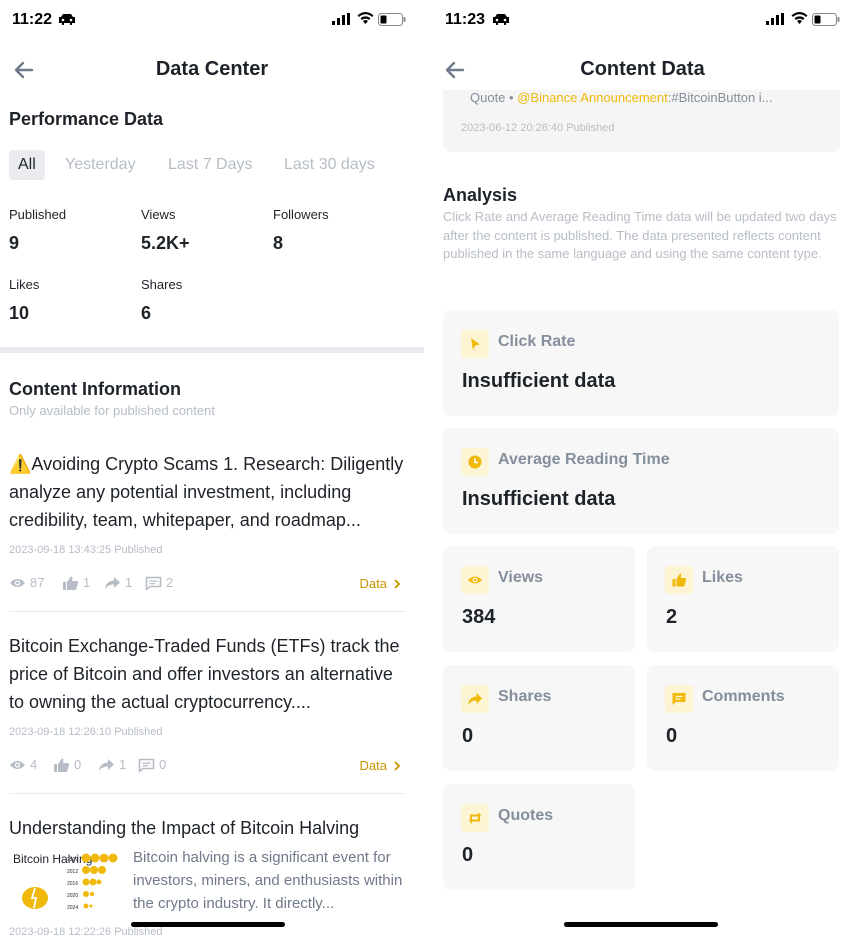 The image size is (854, 940). What do you see at coordinates (525, 696) in the screenshot?
I see `shares-label: Shares` at bounding box center [525, 696].